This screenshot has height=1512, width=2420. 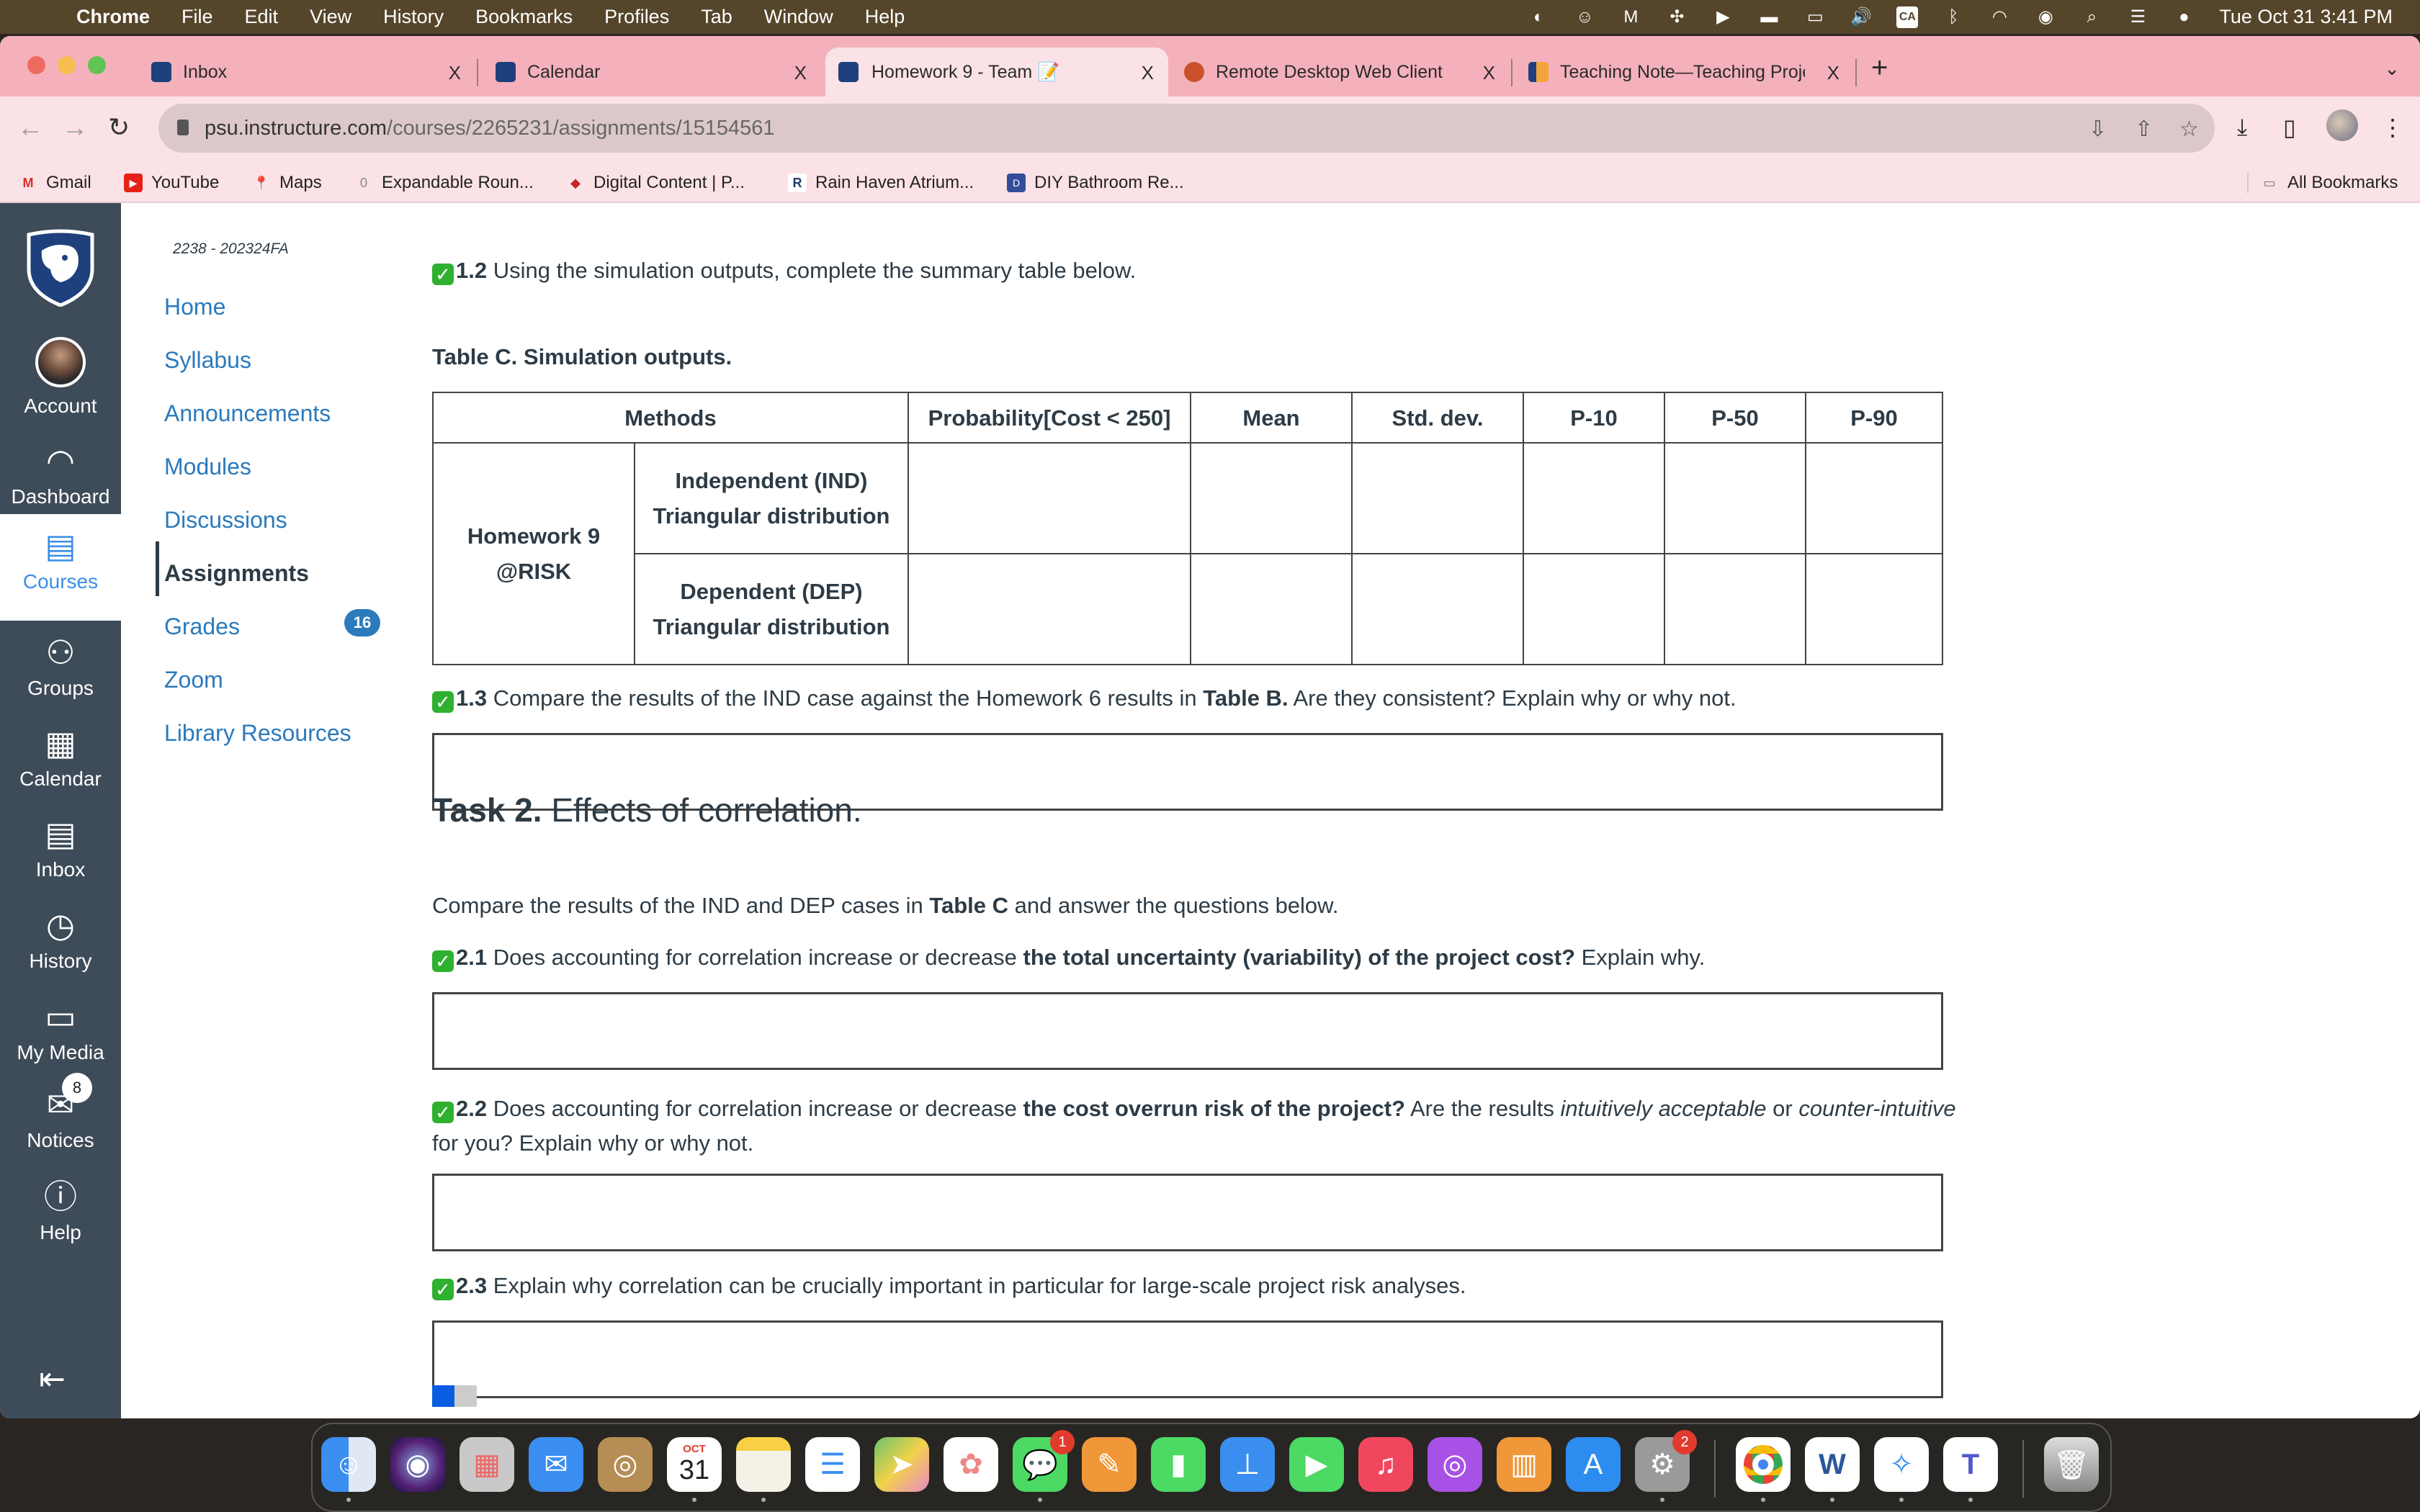 I want to click on dock-teams: T, so click(x=1970, y=1469).